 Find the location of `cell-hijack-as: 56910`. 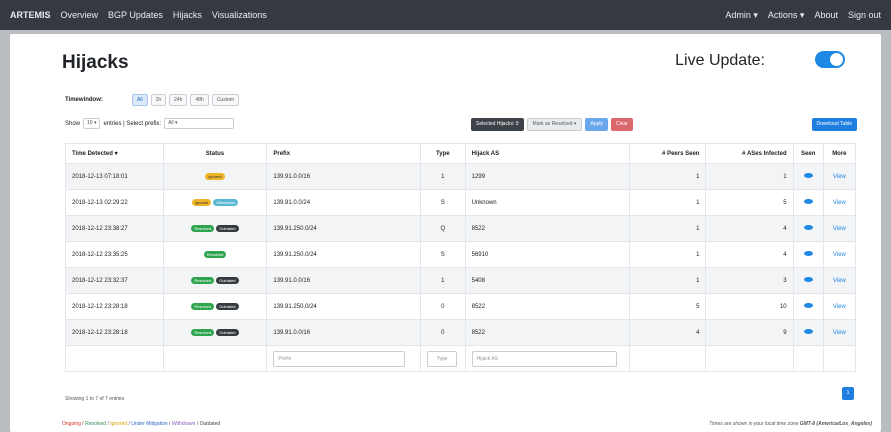

cell-hijack-as: 56910 is located at coordinates (547, 254).